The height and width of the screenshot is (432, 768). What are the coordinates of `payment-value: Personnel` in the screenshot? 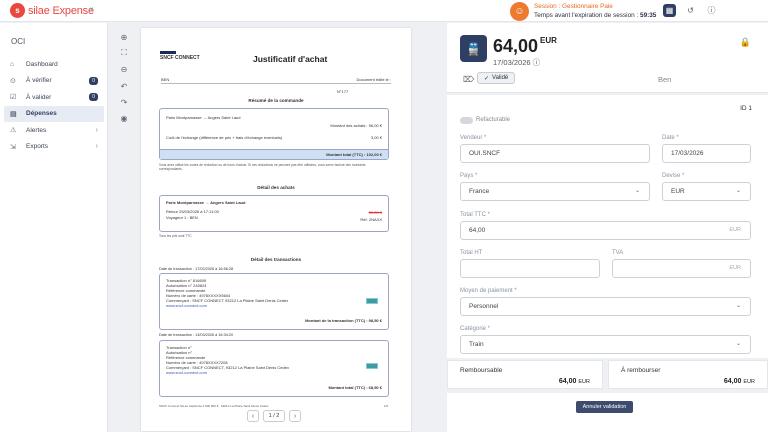 It's located at (484, 306).